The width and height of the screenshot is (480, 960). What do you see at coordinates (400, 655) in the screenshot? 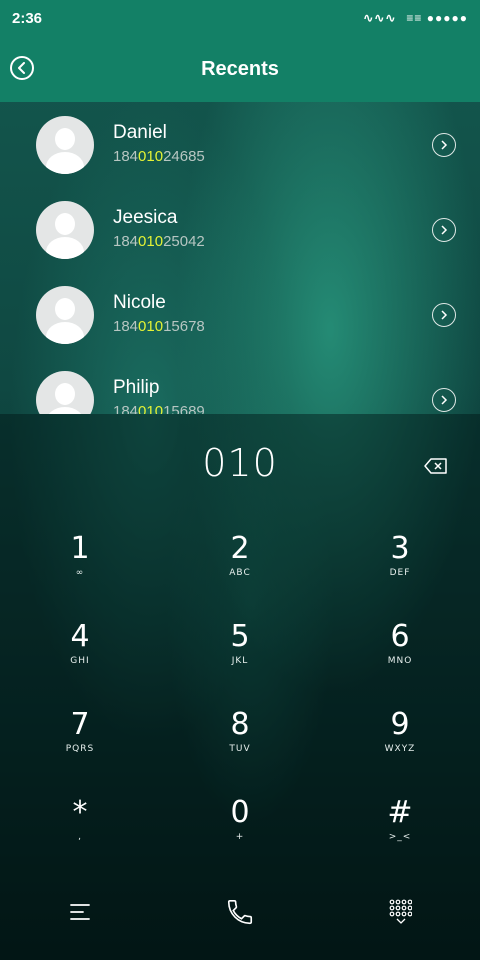
I see `key-6: 6 MNO` at bounding box center [400, 655].